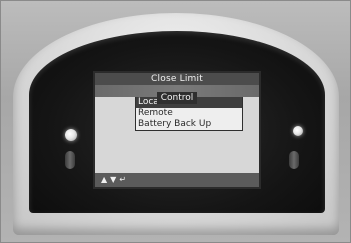 Image resolution: width=351 pixels, height=243 pixels. Describe the element at coordinates (71, 135) in the screenshot. I see `left-indicator-light` at that location.